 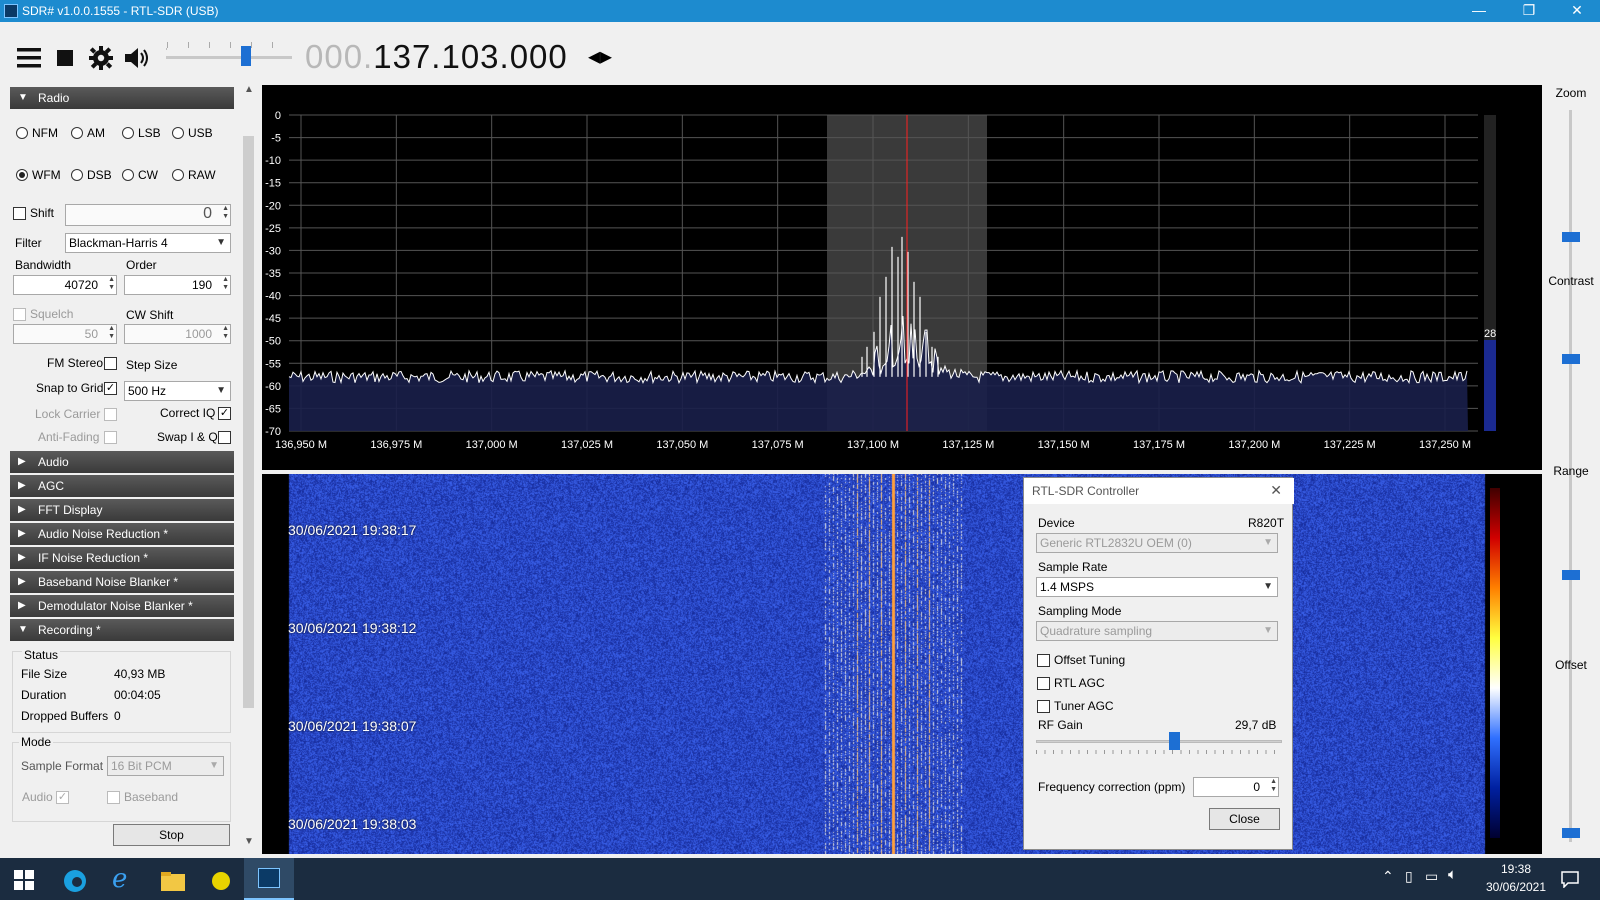 What do you see at coordinates (177, 334) in the screenshot?
I see `cwshift-input: 1000 ▲ ▼` at bounding box center [177, 334].